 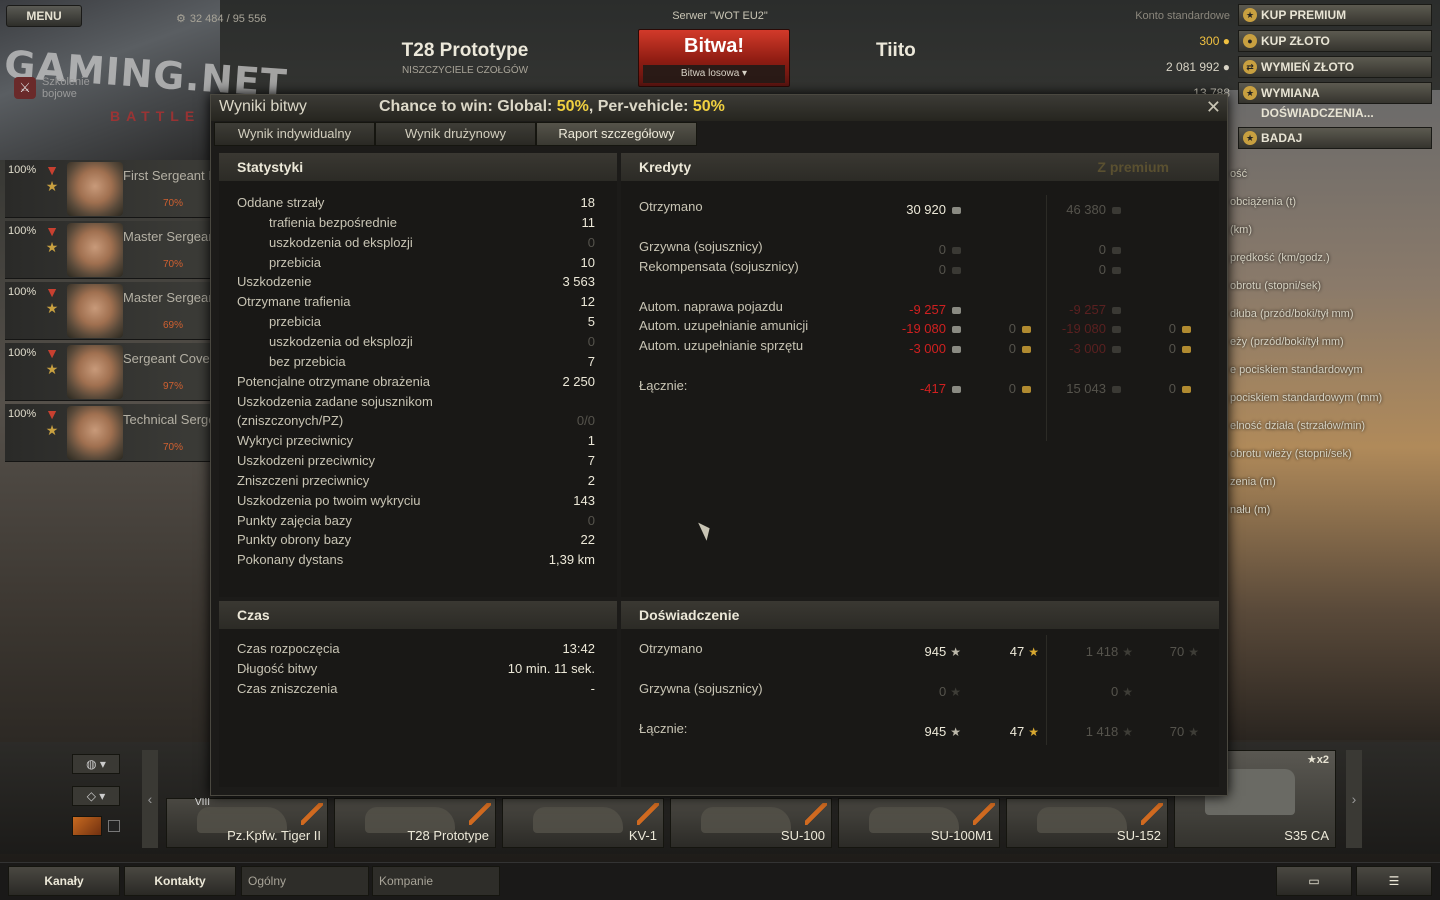 I want to click on tab-detailed: Raport szczegółowy, so click(x=616, y=134).